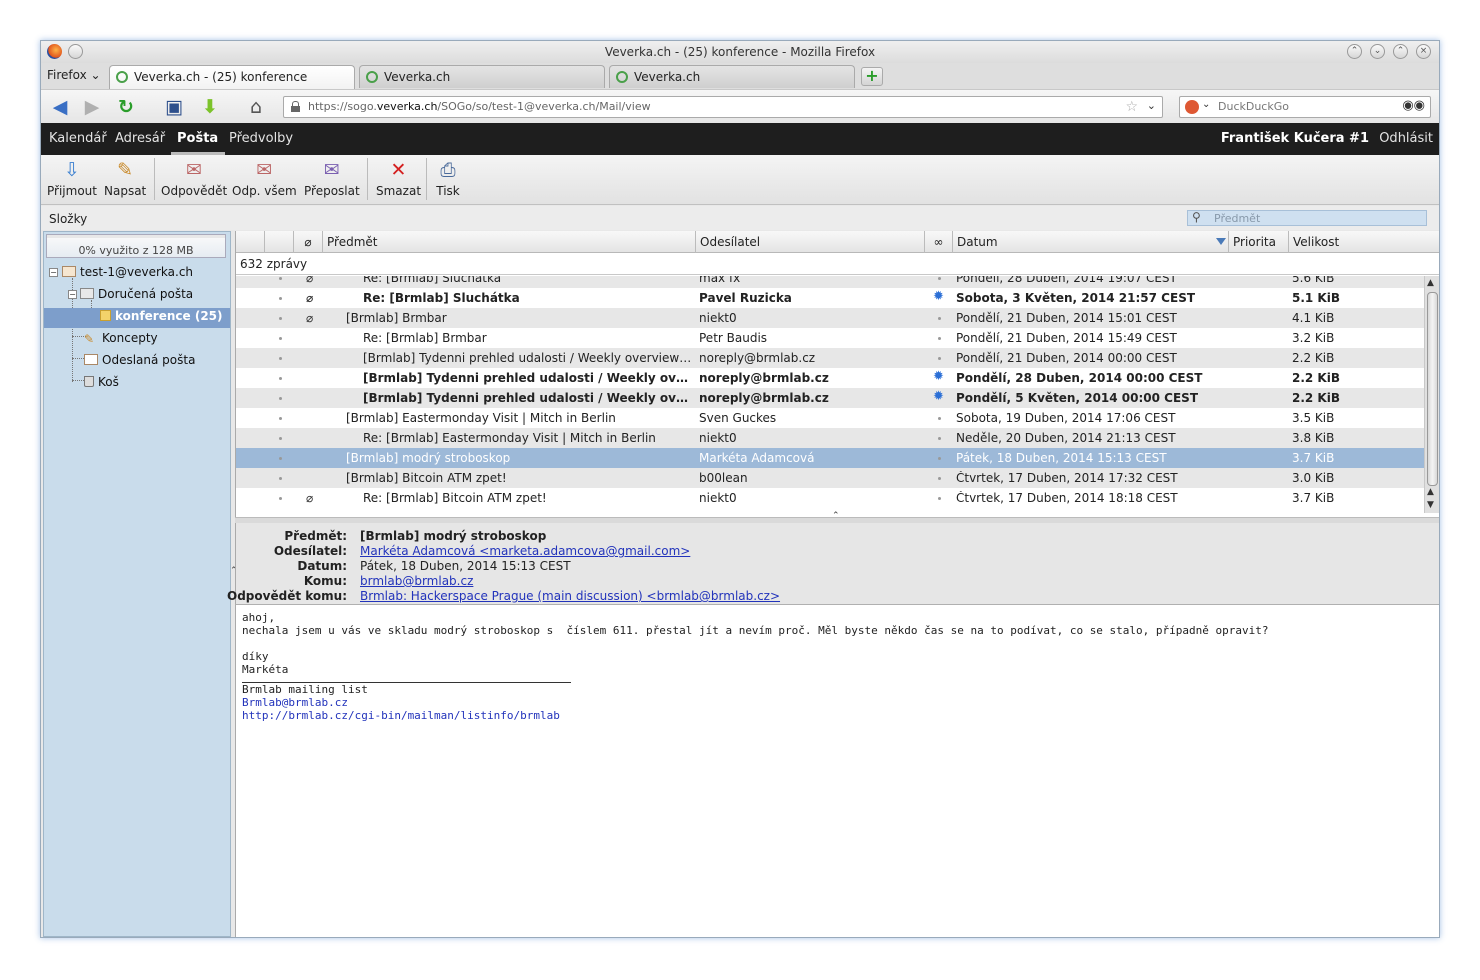 The width and height of the screenshot is (1480, 980). Describe the element at coordinates (126, 107) in the screenshot. I see `reload-icon: ↻` at that location.